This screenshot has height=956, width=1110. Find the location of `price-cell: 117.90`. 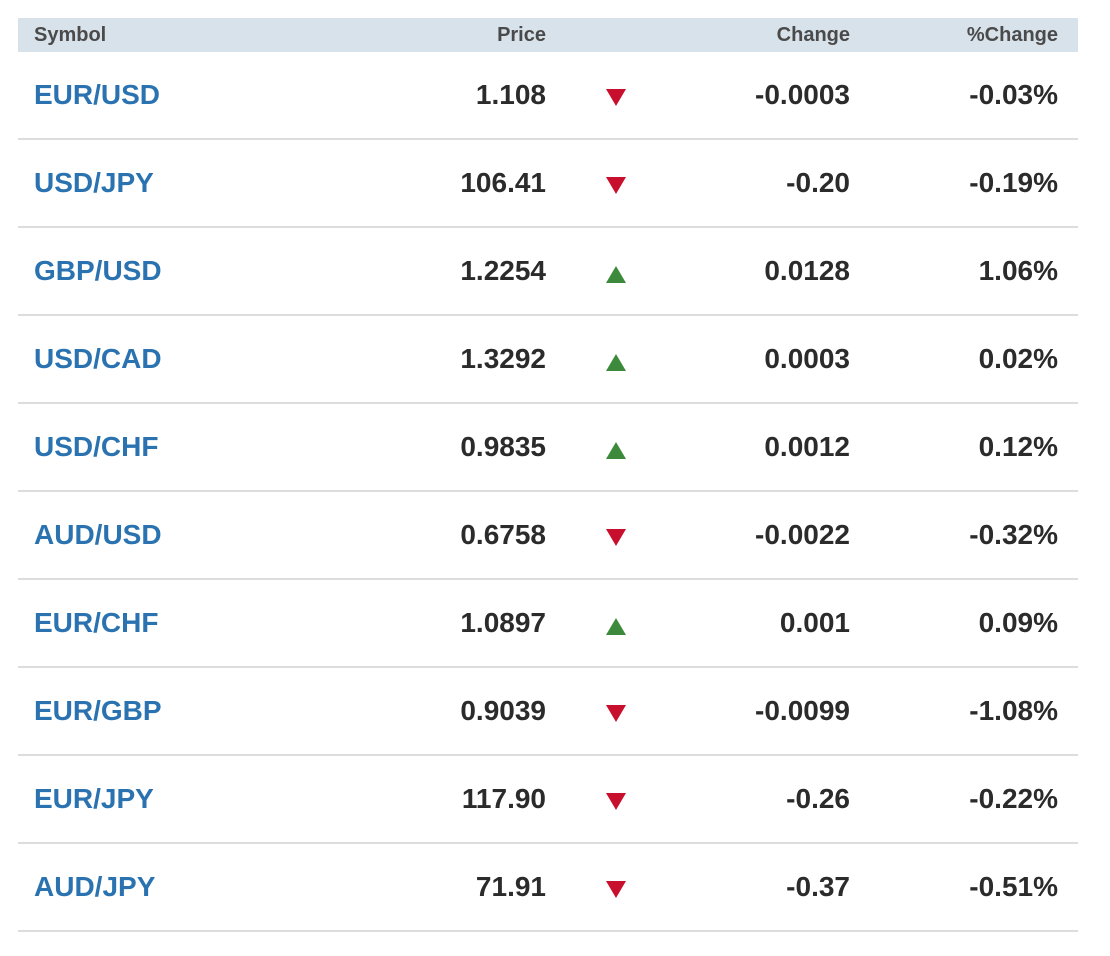

price-cell: 117.90 is located at coordinates (503, 798).